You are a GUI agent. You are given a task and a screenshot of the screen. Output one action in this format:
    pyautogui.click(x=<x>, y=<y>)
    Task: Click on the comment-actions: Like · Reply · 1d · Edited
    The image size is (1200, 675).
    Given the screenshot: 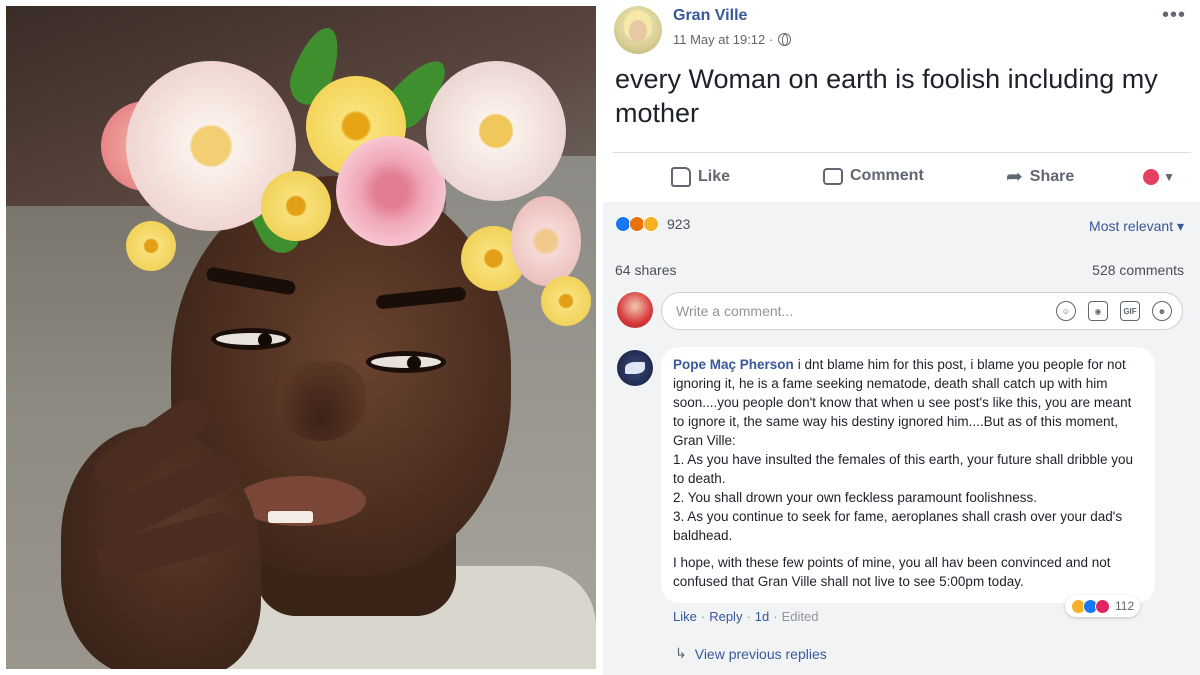 What is the action you would take?
    pyautogui.click(x=745, y=616)
    